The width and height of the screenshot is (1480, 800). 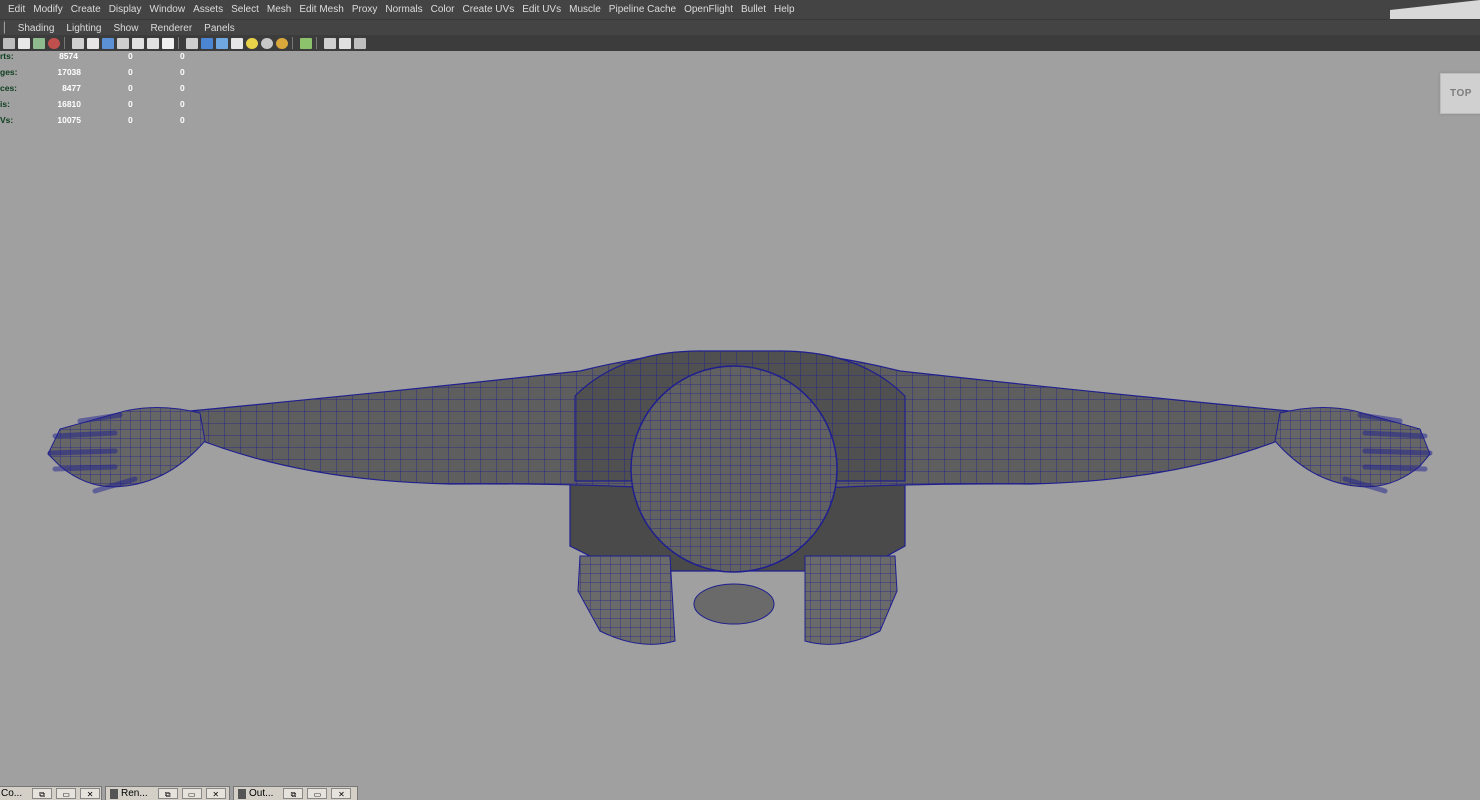 What do you see at coordinates (48, 9) in the screenshot?
I see `menu-modify: Modify` at bounding box center [48, 9].